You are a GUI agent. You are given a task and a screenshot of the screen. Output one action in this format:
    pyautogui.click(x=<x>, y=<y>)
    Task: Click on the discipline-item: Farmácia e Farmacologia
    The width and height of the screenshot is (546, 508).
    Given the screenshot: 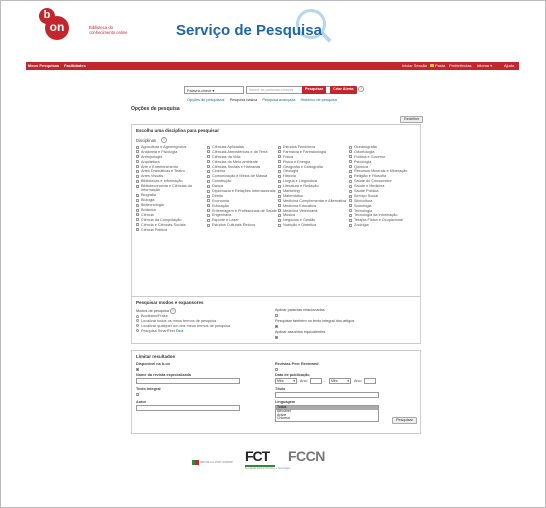 What is the action you would take?
    pyautogui.click(x=313, y=152)
    